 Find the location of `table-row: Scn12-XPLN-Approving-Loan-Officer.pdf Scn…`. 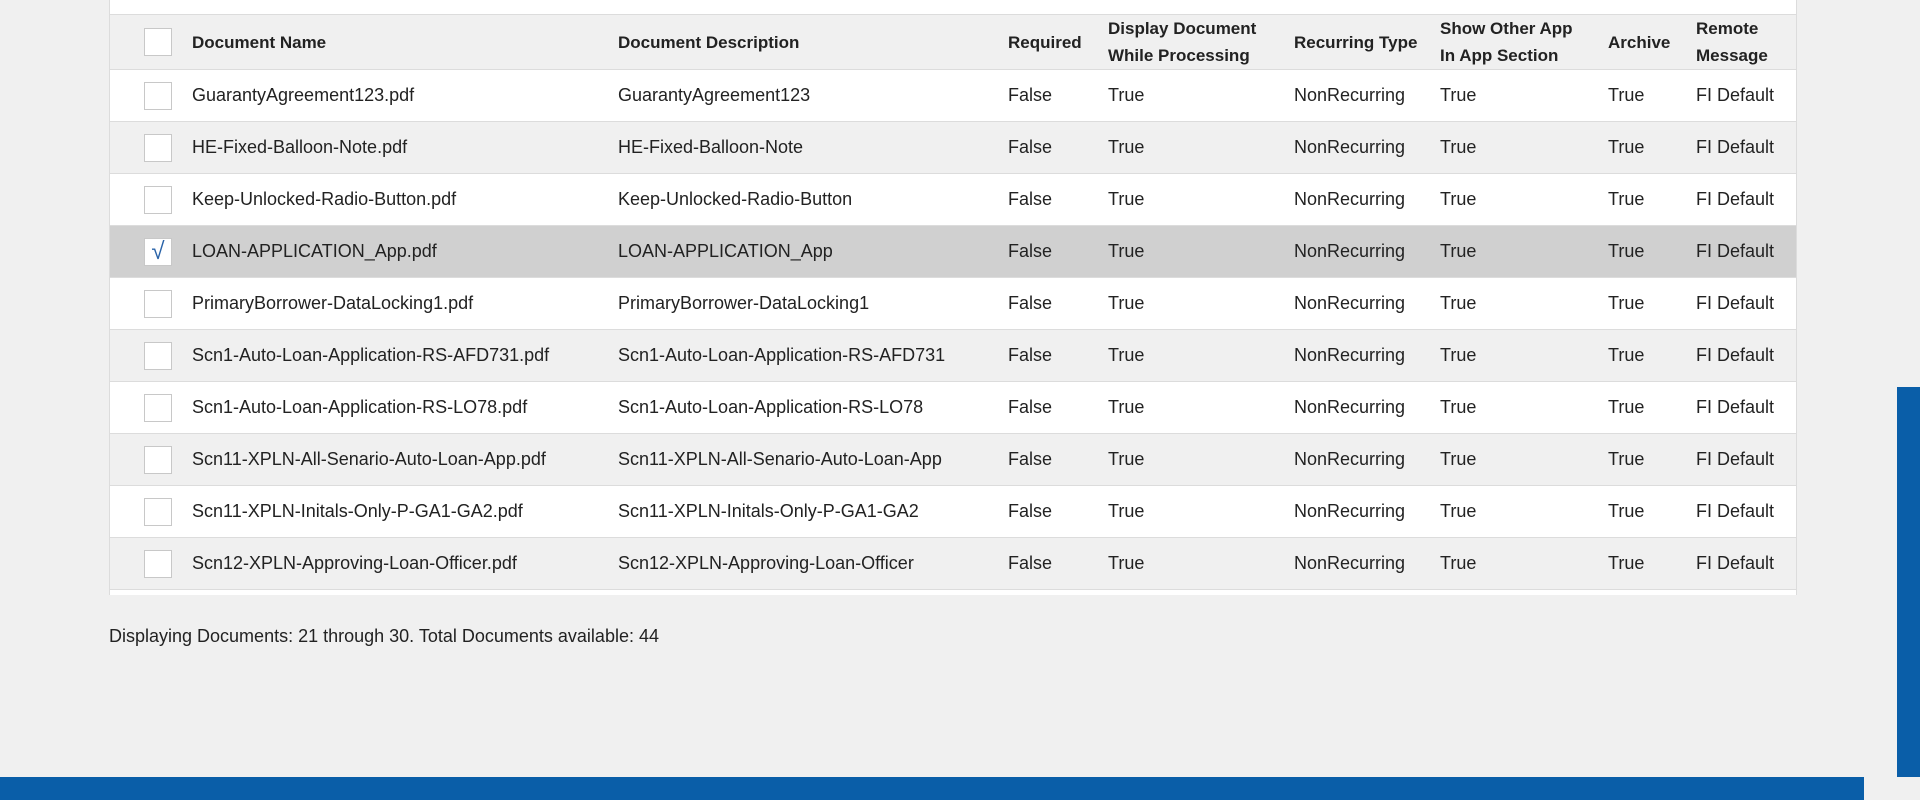

table-row: Scn12-XPLN-Approving-Loan-Officer.pdf Scn… is located at coordinates (953, 564).